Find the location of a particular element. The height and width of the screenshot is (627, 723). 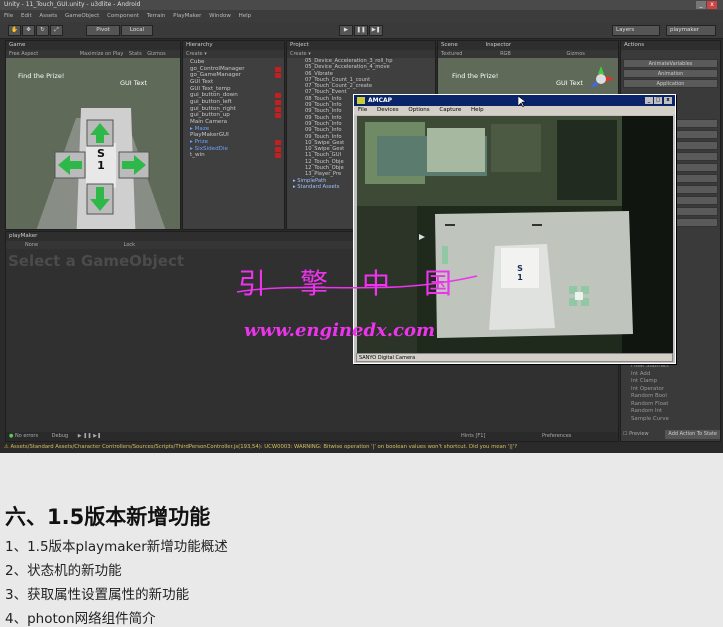

amcap-menu-help: Help is located at coordinates (477, 110).